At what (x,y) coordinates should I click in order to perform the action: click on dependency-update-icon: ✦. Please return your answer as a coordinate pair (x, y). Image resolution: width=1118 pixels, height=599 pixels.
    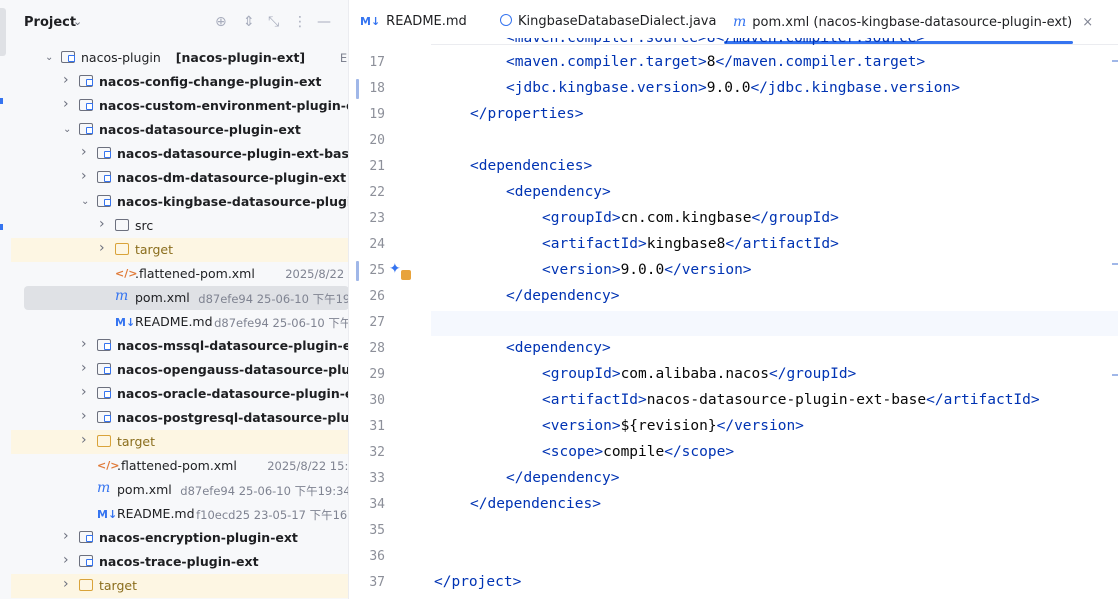
    Looking at the image, I should click on (395, 269).